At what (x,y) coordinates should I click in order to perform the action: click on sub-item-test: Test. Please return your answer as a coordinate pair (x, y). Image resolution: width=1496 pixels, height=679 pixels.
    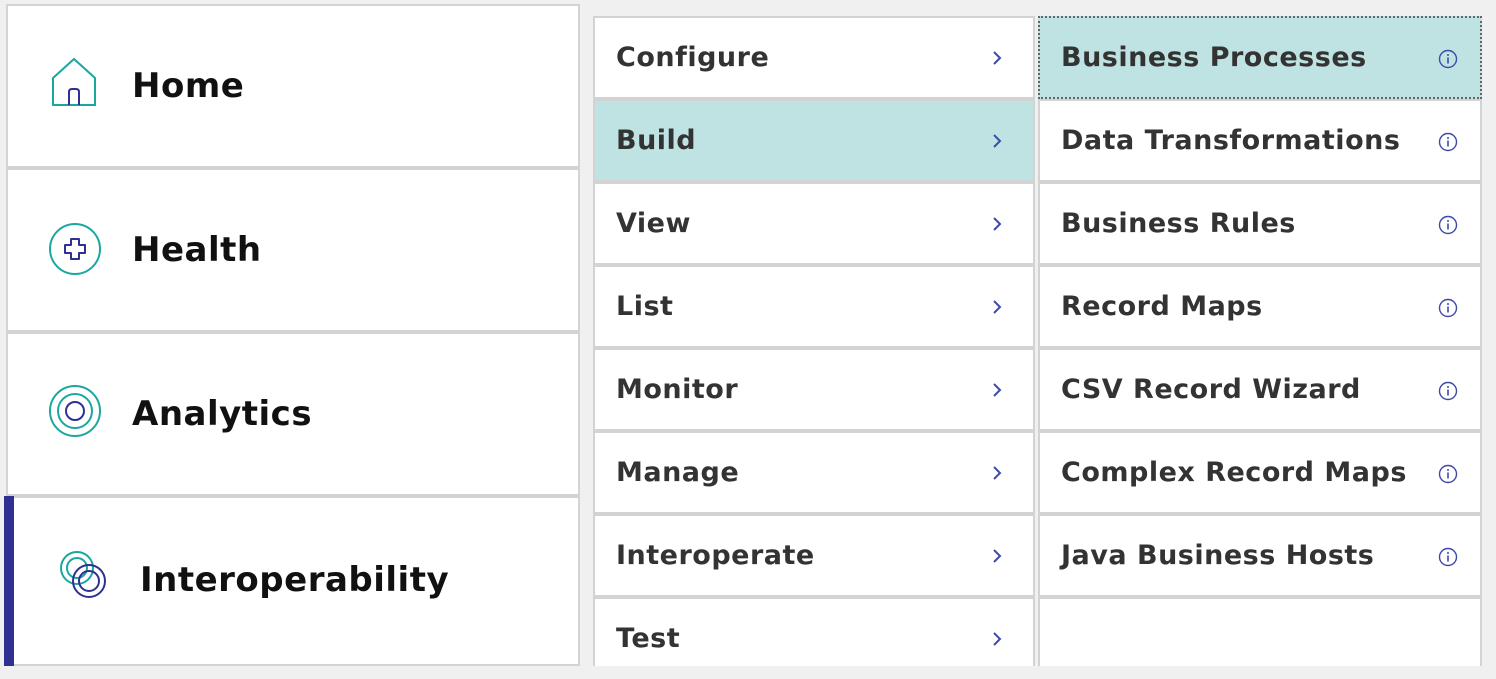
    Looking at the image, I should click on (814, 631).